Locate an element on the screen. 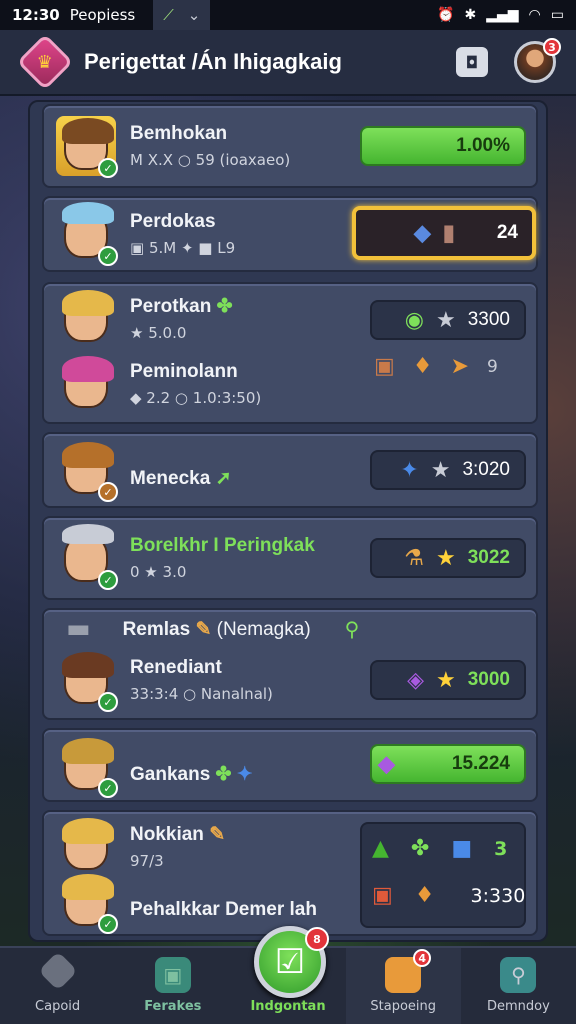 Image resolution: width=576 pixels, height=1024 pixels. player-stats: 0 ★ 3.0 is located at coordinates (158, 572).